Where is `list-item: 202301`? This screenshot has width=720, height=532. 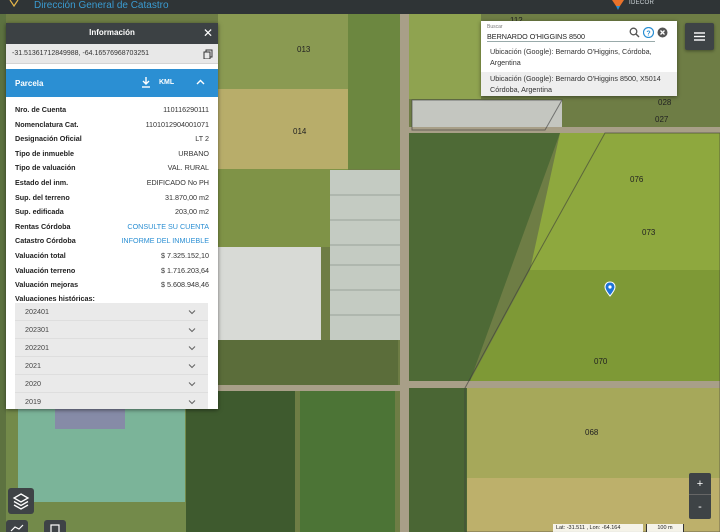
list-item: 202301 is located at coordinates (111, 330).